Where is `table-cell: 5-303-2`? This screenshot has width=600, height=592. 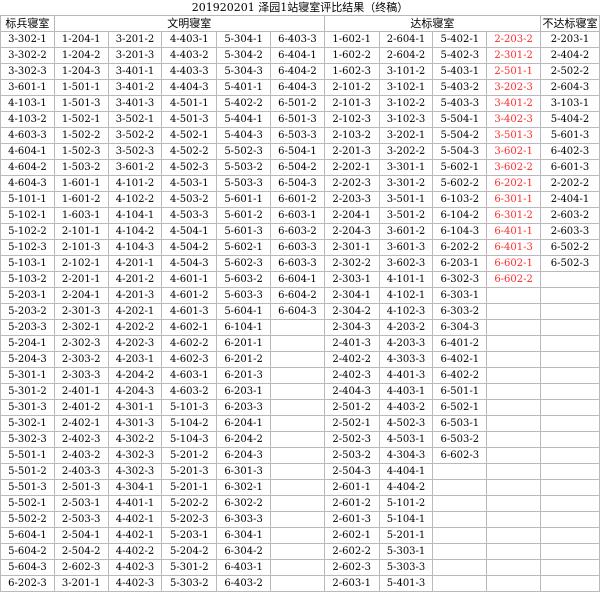
table-cell: 5-303-2 is located at coordinates (189, 583).